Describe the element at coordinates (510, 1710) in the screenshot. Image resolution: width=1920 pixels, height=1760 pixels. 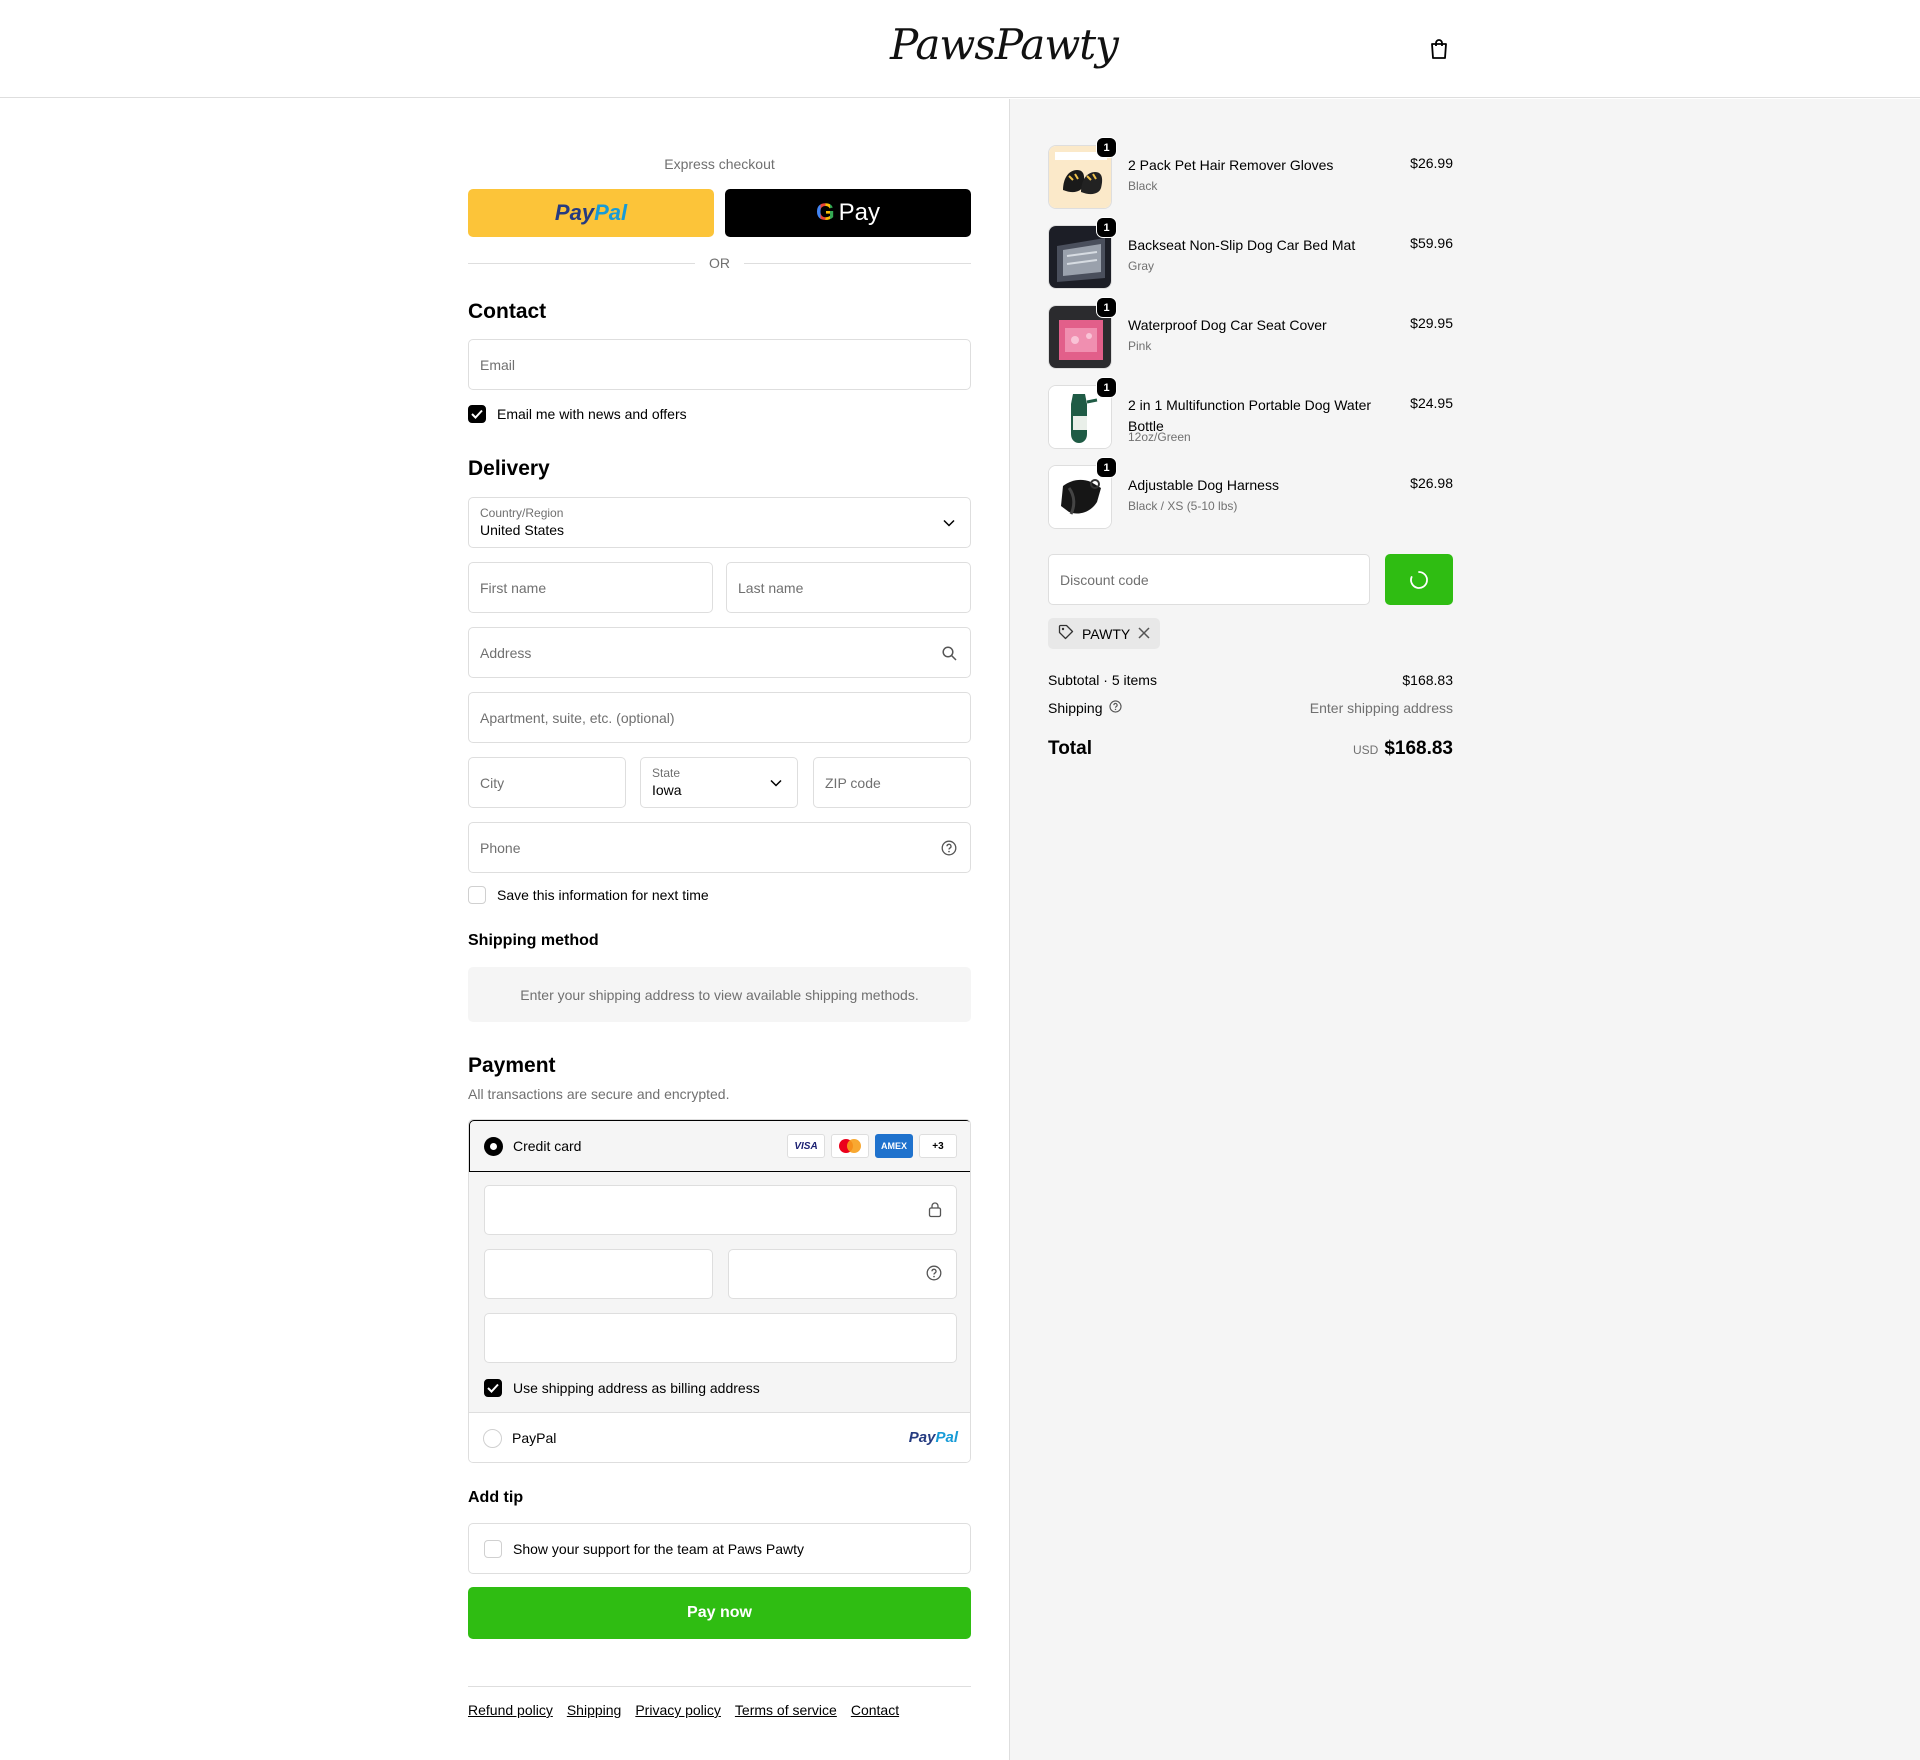
I see `refund-policy-link: Refund policy` at that location.